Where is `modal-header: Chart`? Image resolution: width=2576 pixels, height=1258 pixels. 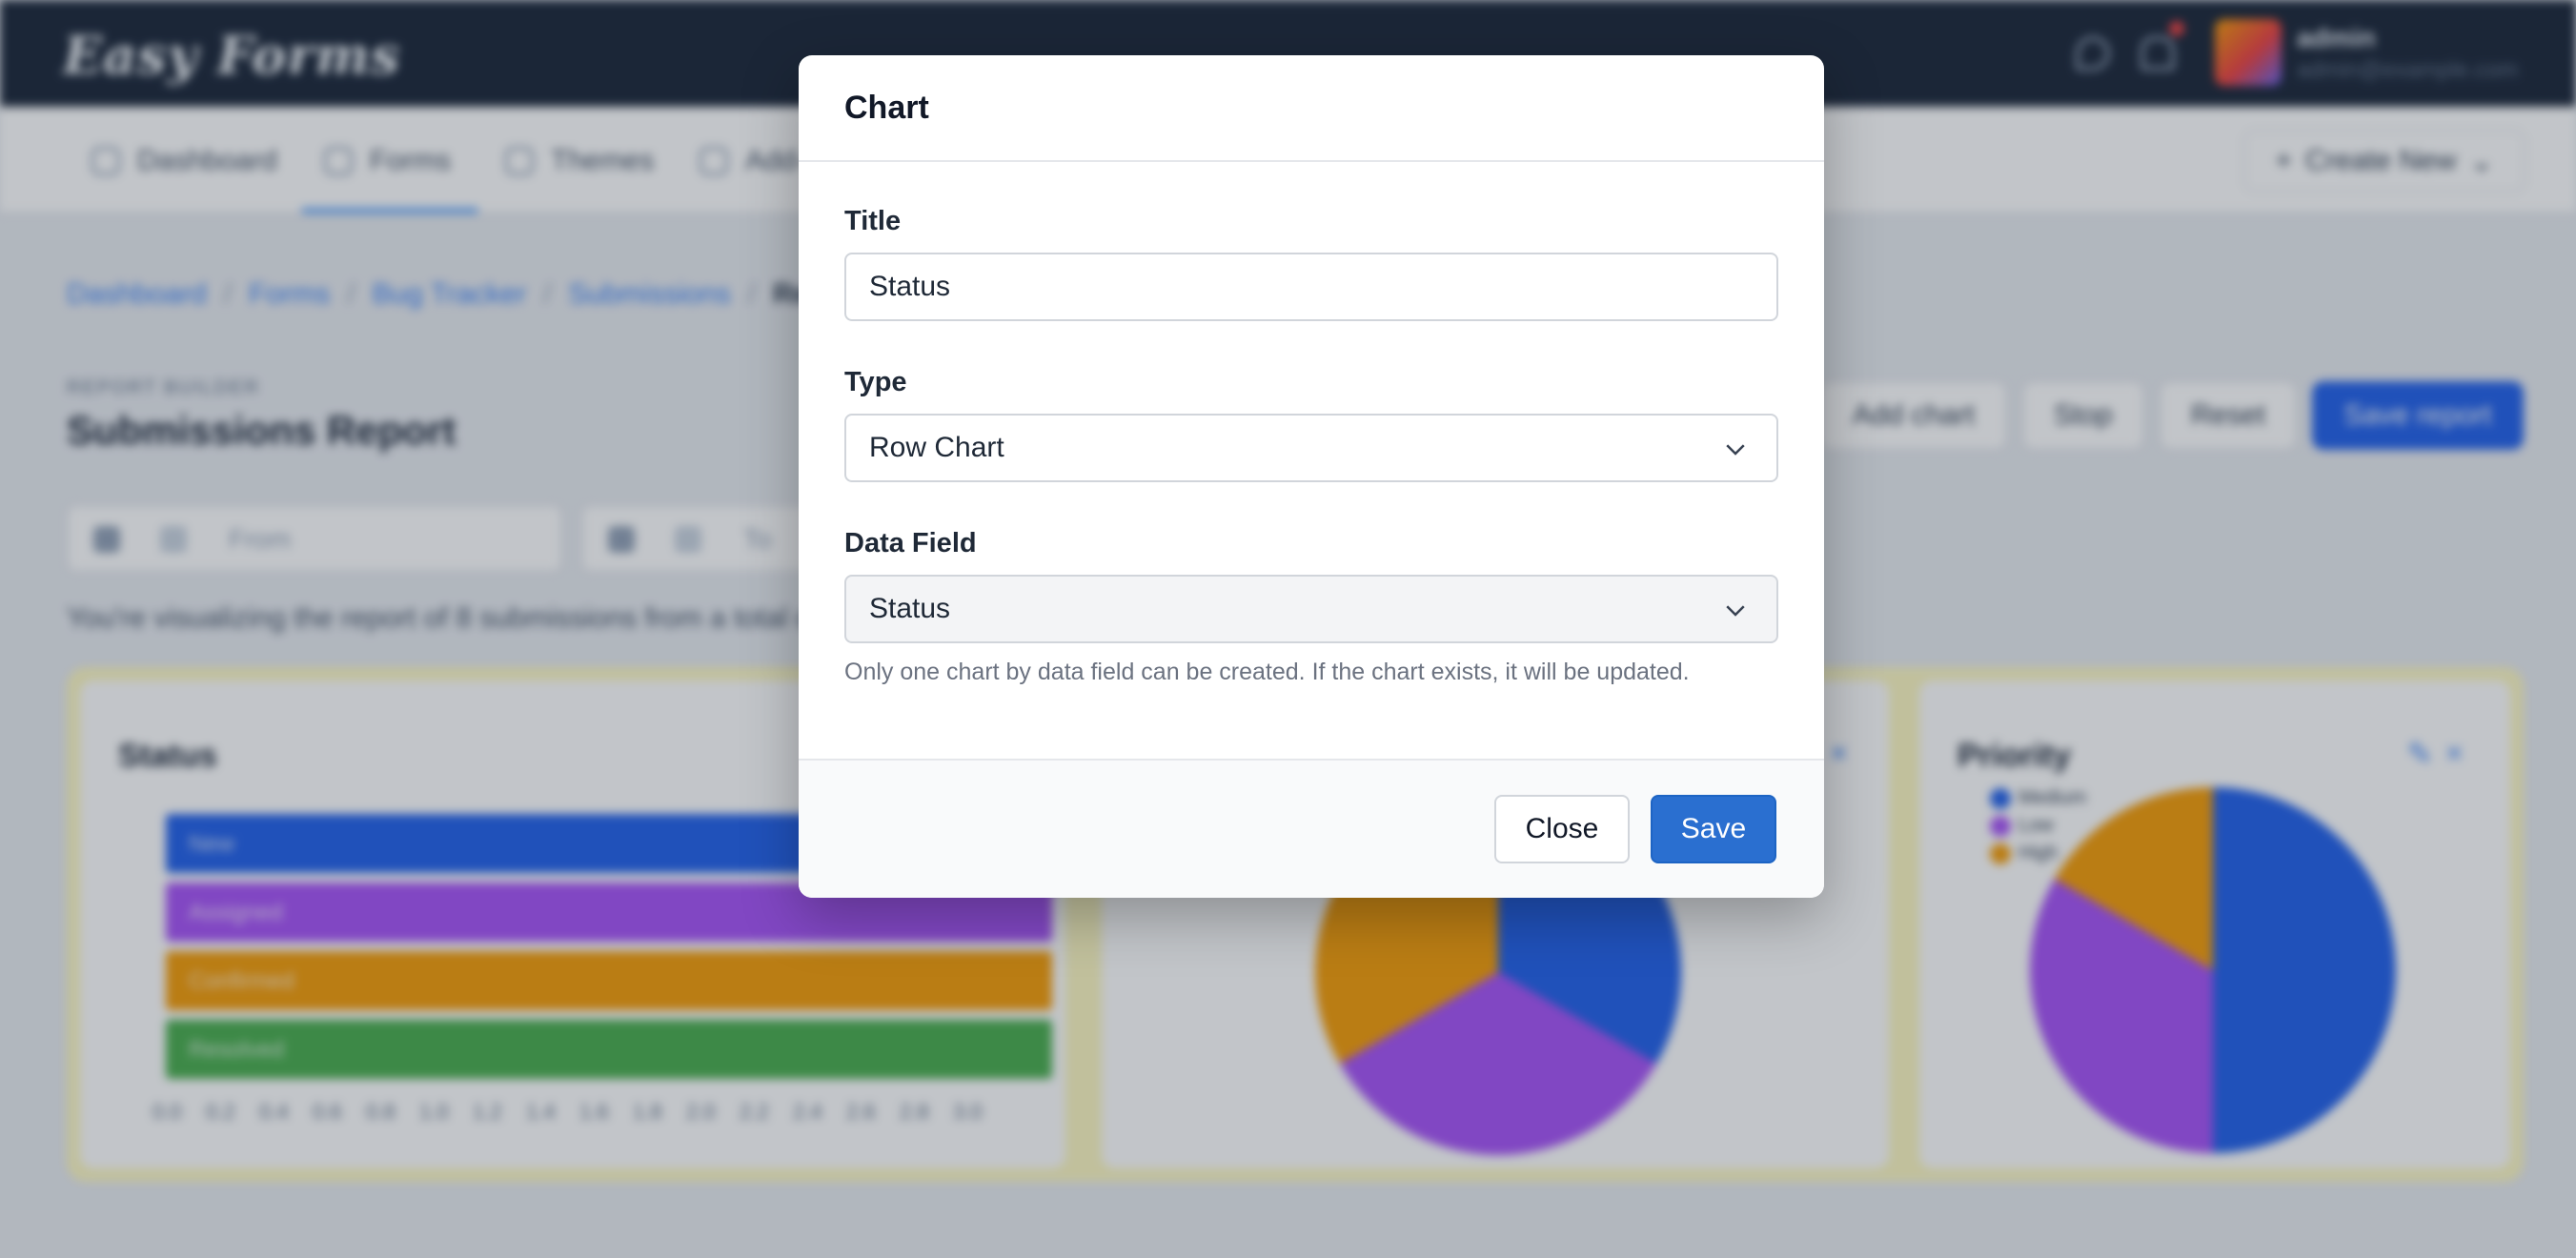 modal-header: Chart is located at coordinates (1311, 108).